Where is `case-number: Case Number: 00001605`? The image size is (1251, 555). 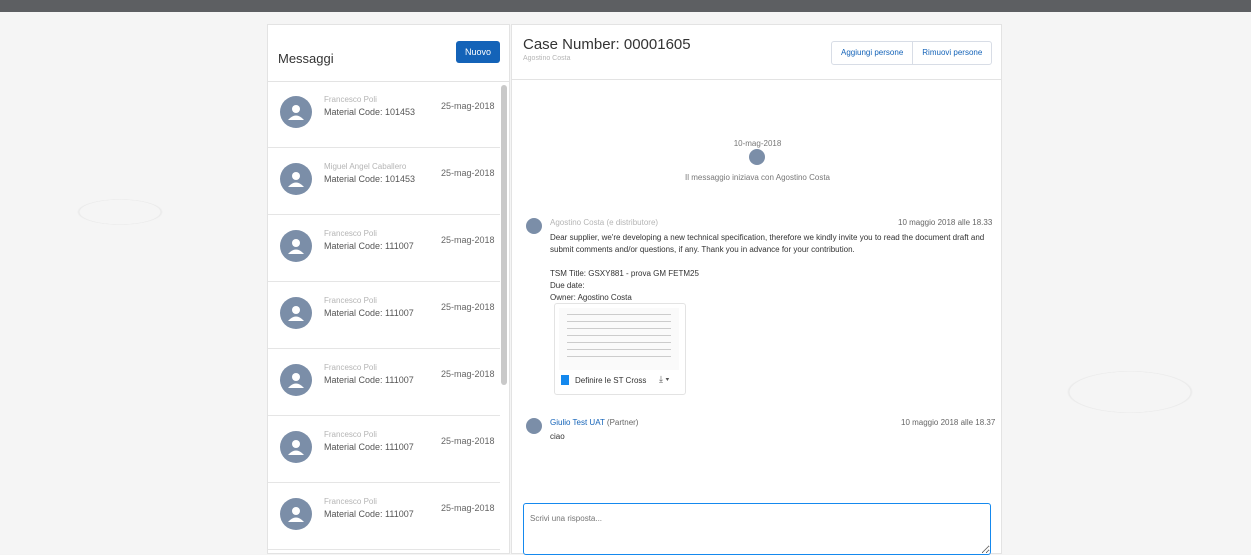
case-number: Case Number: 00001605 is located at coordinates (607, 44).